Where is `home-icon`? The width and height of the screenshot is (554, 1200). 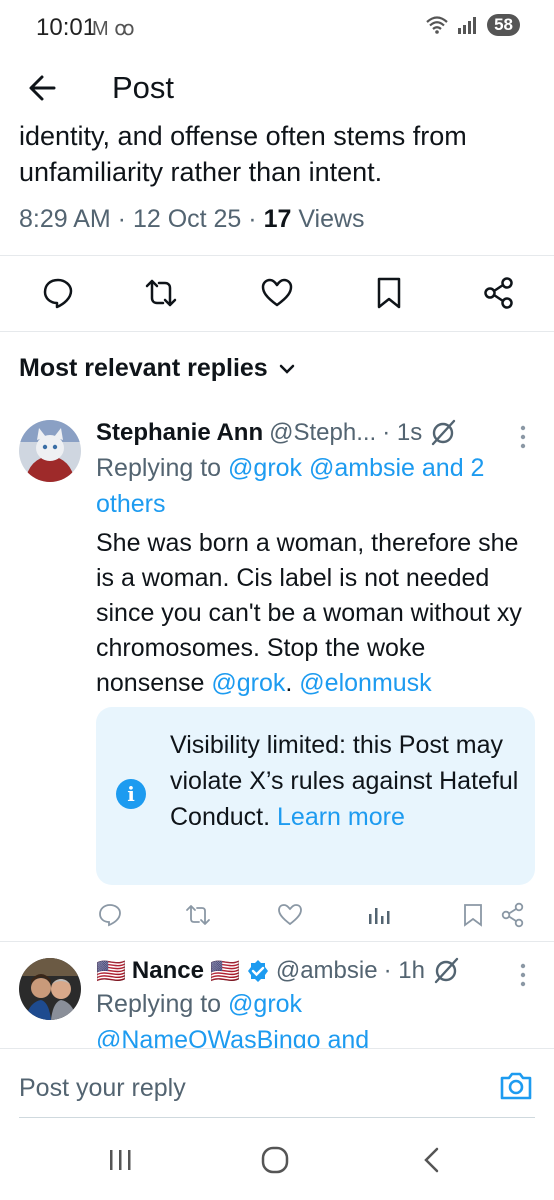 home-icon is located at coordinates (275, 1160).